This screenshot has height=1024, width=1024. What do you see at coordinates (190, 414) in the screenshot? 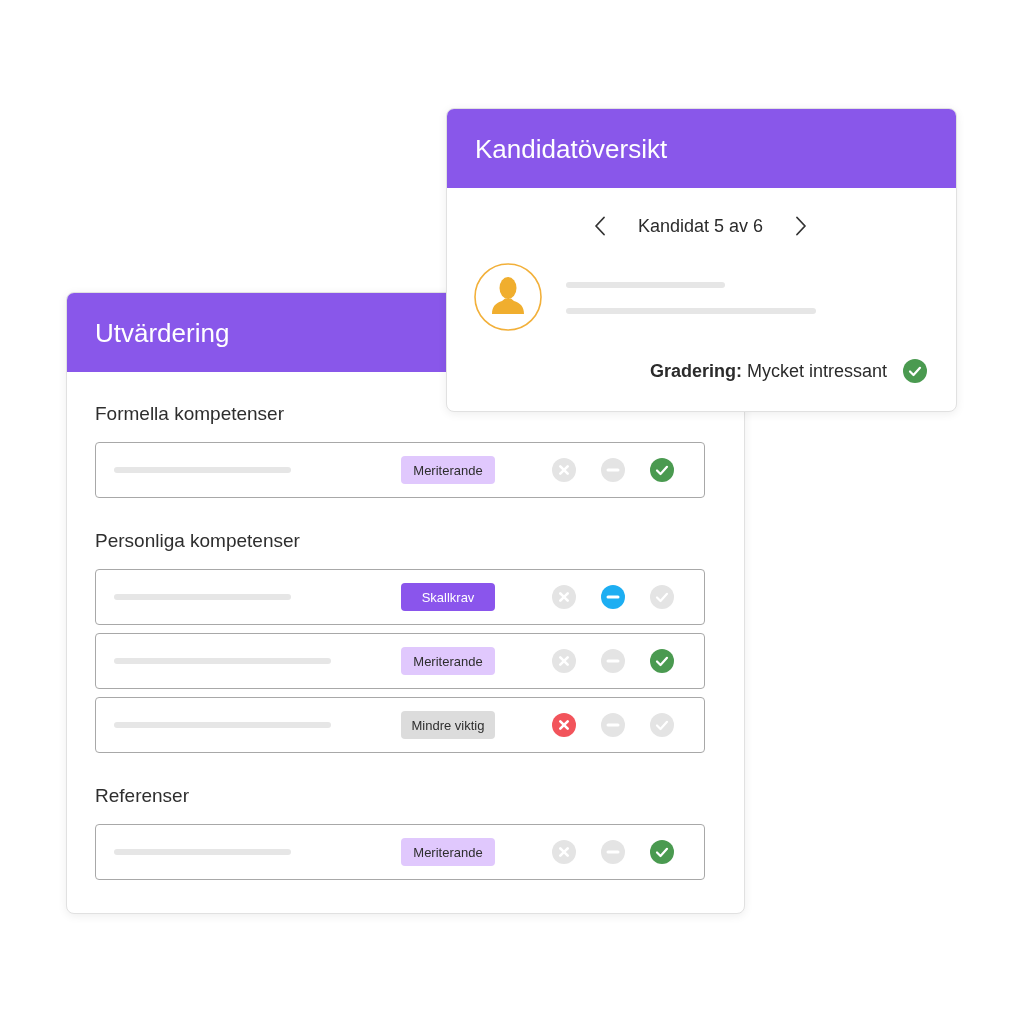
I see `section-heading: Formella kompetenser` at bounding box center [190, 414].